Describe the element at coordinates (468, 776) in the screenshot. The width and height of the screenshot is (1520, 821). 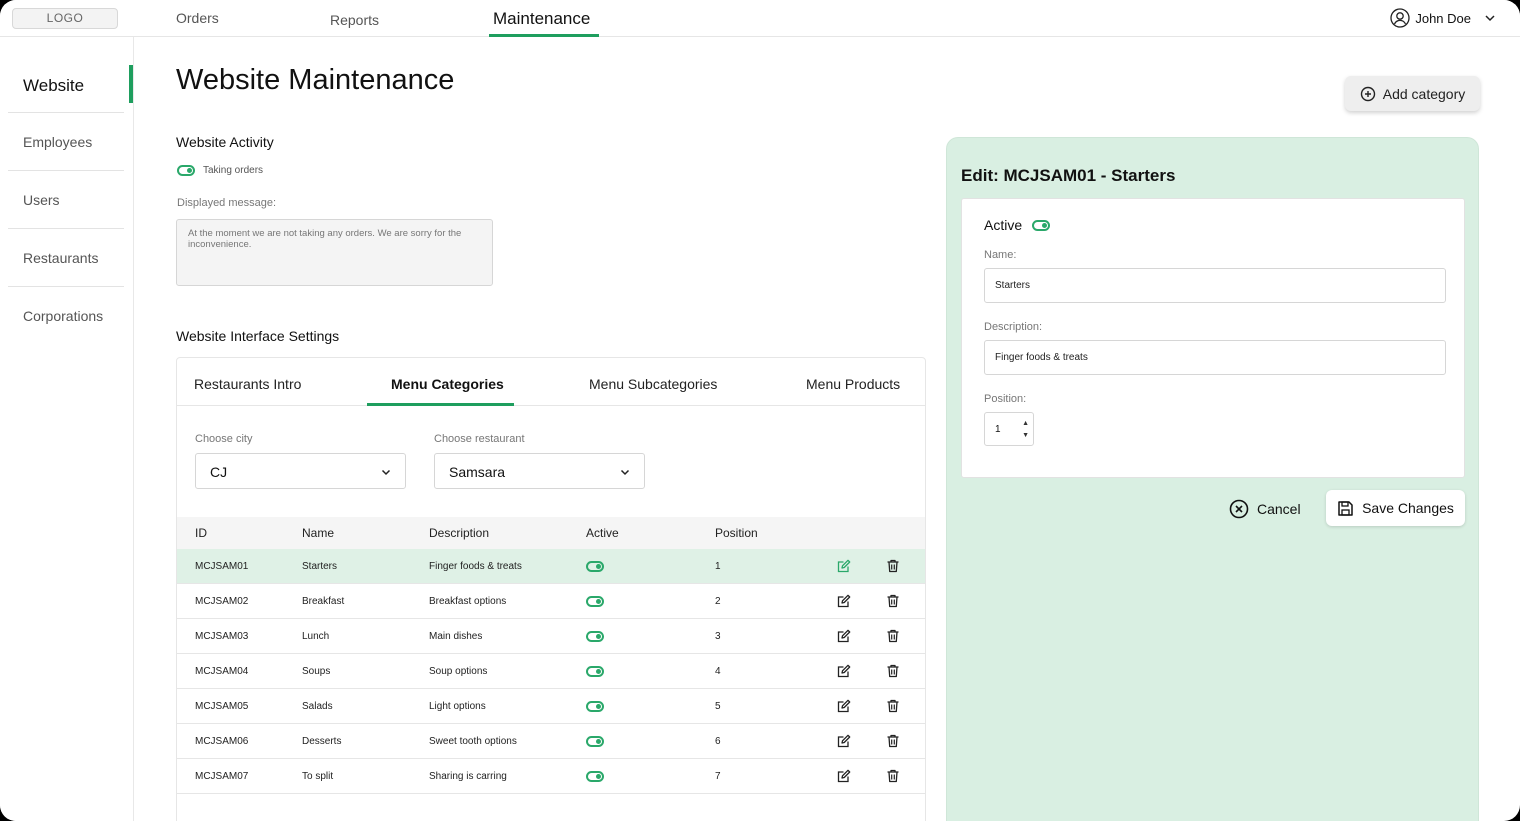
I see `cell-description: Sharing is carring` at that location.